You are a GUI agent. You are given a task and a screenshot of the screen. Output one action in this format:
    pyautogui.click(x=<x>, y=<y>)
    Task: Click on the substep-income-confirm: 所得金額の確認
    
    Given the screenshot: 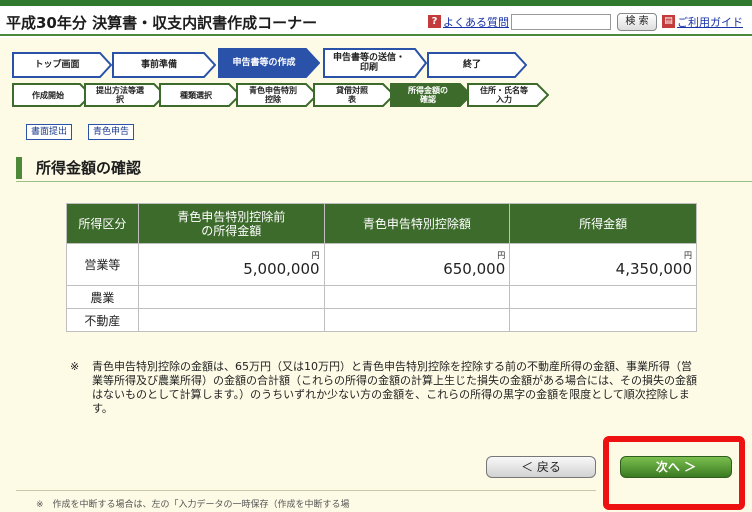 What is the action you would take?
    pyautogui.click(x=431, y=95)
    